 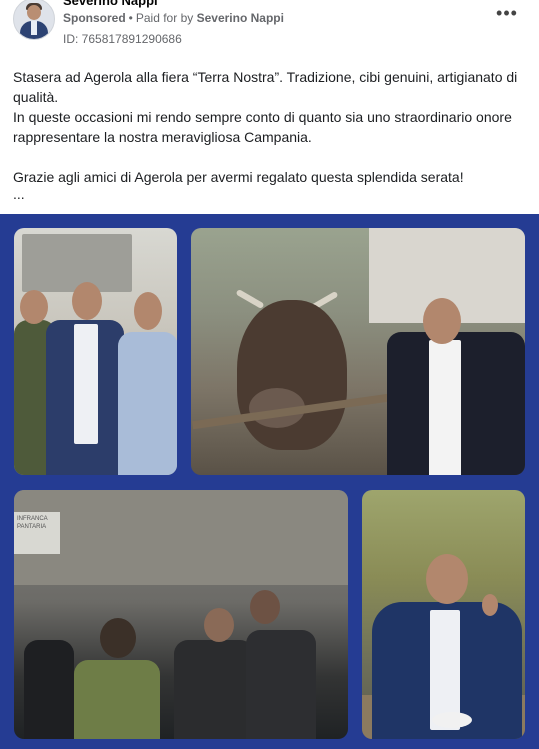 What do you see at coordinates (443, 614) in the screenshot?
I see `photo-eating` at bounding box center [443, 614].